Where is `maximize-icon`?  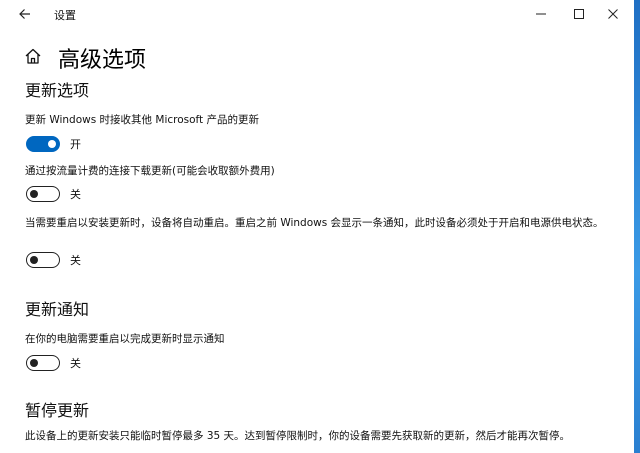 maximize-icon is located at coordinates (579, 14).